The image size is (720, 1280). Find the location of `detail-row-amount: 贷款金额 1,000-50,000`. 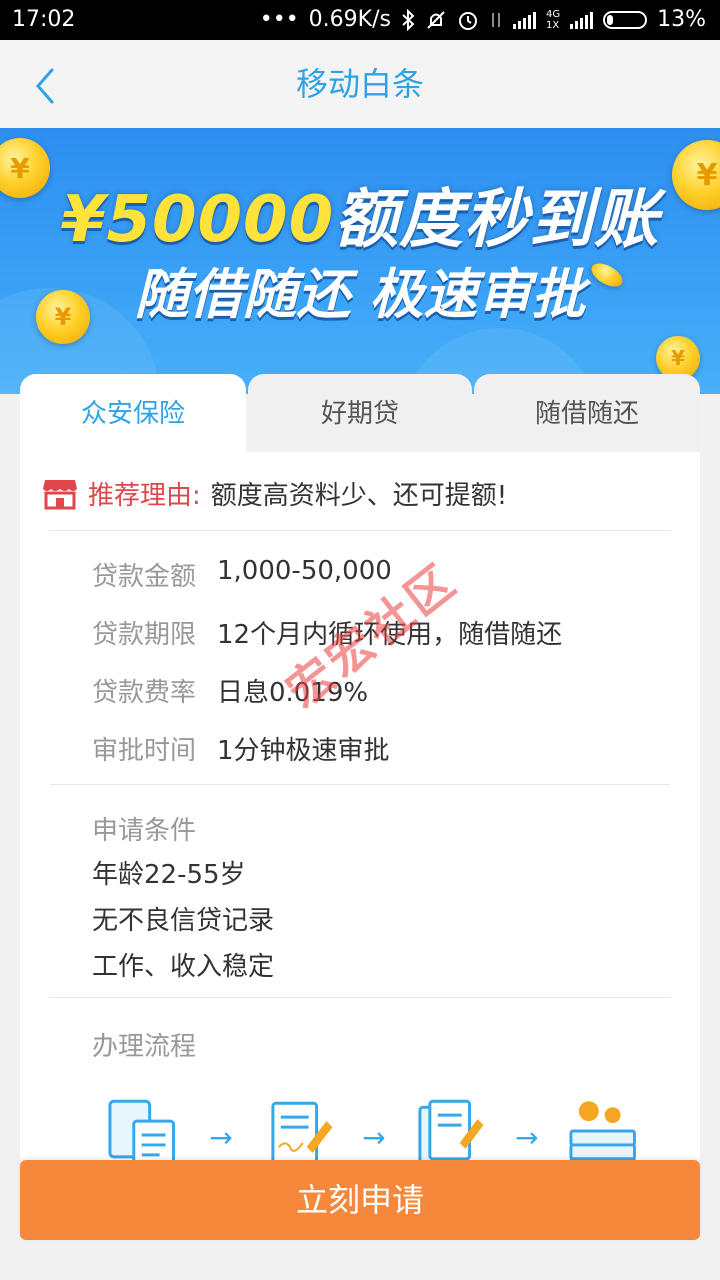

detail-row-amount: 贷款金额 1,000-50,000 is located at coordinates (242, 574).